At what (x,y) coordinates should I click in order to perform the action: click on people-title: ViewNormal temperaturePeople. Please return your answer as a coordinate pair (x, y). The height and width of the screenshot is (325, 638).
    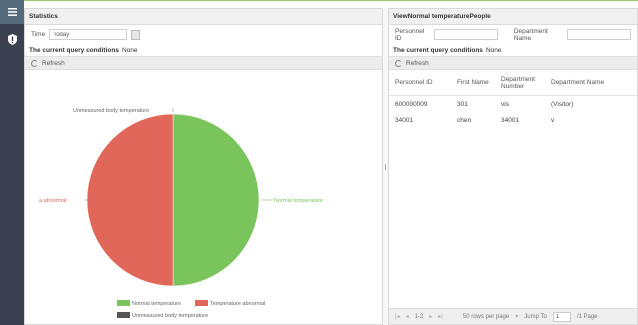
    Looking at the image, I should click on (442, 16).